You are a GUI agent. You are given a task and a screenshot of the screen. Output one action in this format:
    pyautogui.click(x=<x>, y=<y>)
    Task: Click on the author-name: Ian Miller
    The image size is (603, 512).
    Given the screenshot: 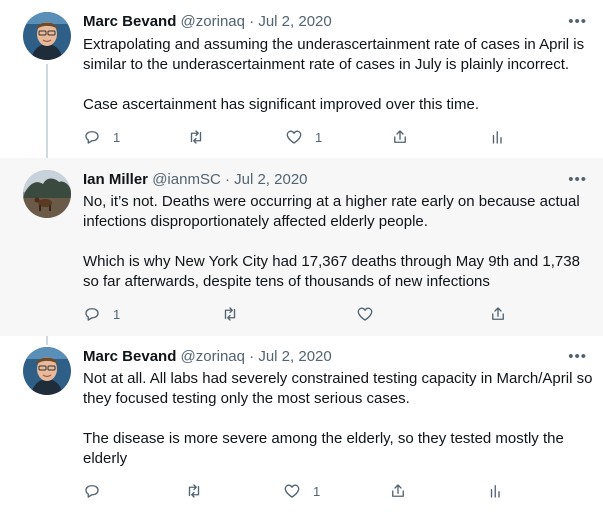 What is the action you would take?
    pyautogui.click(x=115, y=179)
    